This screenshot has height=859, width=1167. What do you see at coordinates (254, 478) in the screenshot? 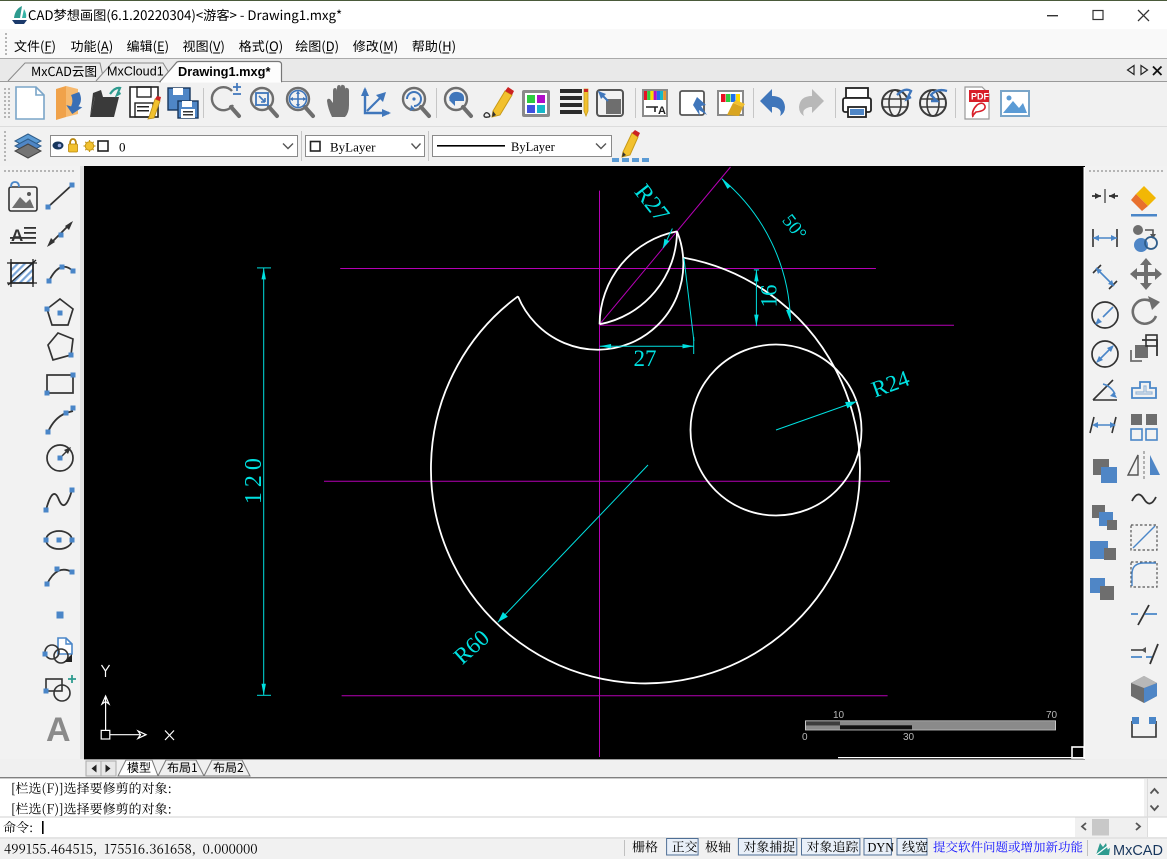
I see `svg-text: 120` at bounding box center [254, 478].